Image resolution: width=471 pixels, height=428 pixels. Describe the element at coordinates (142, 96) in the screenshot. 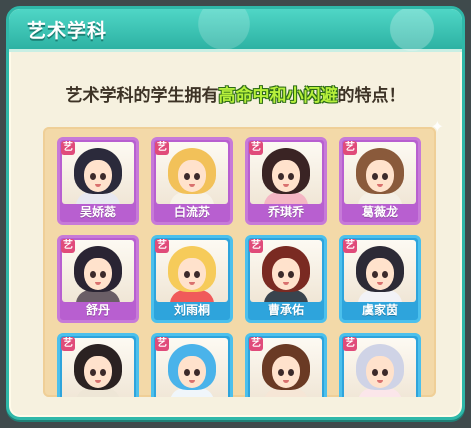

I see `description-text: 艺术学科的学生拥有` at that location.